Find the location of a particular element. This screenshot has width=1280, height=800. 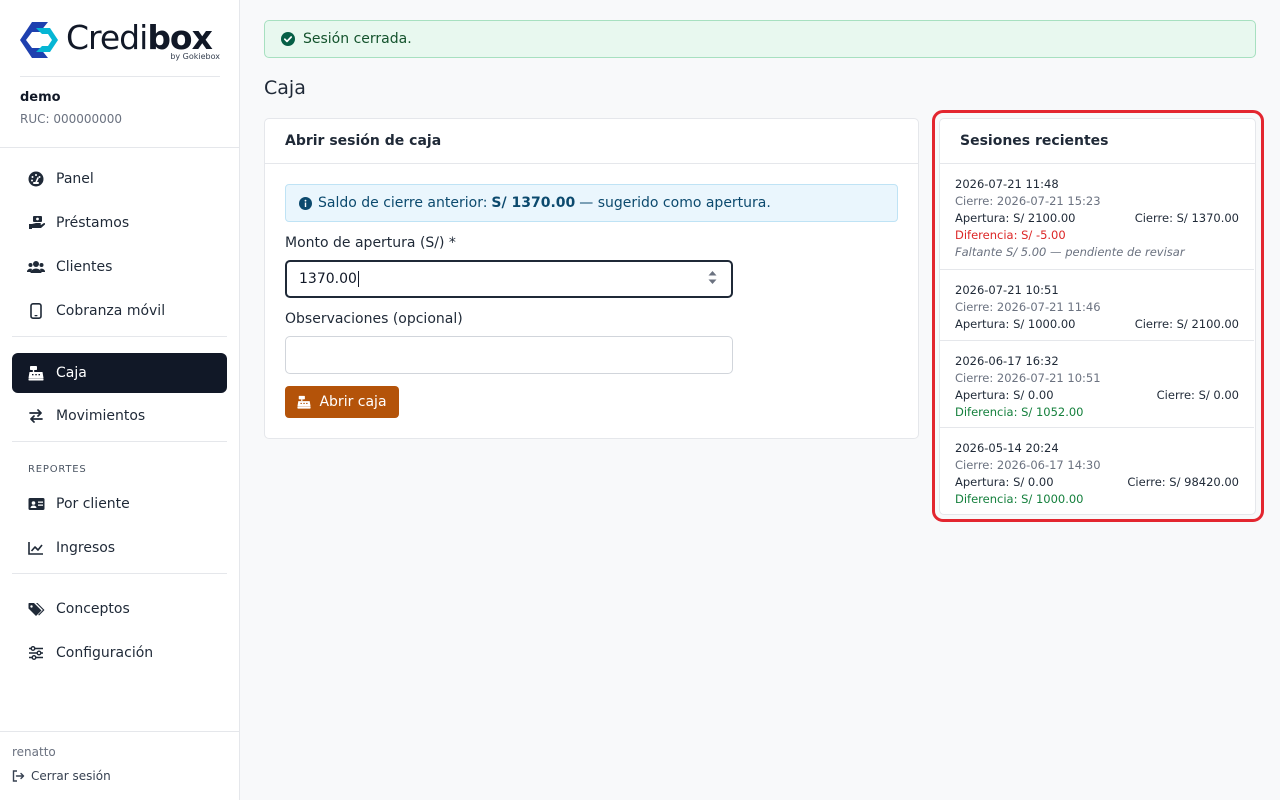

spinner-up-icon is located at coordinates (712, 273).